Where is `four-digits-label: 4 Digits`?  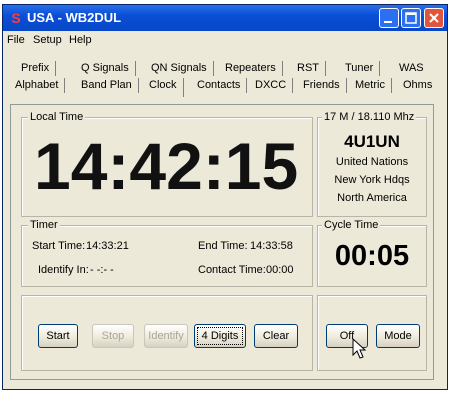 four-digits-label: 4 Digits is located at coordinates (220, 336).